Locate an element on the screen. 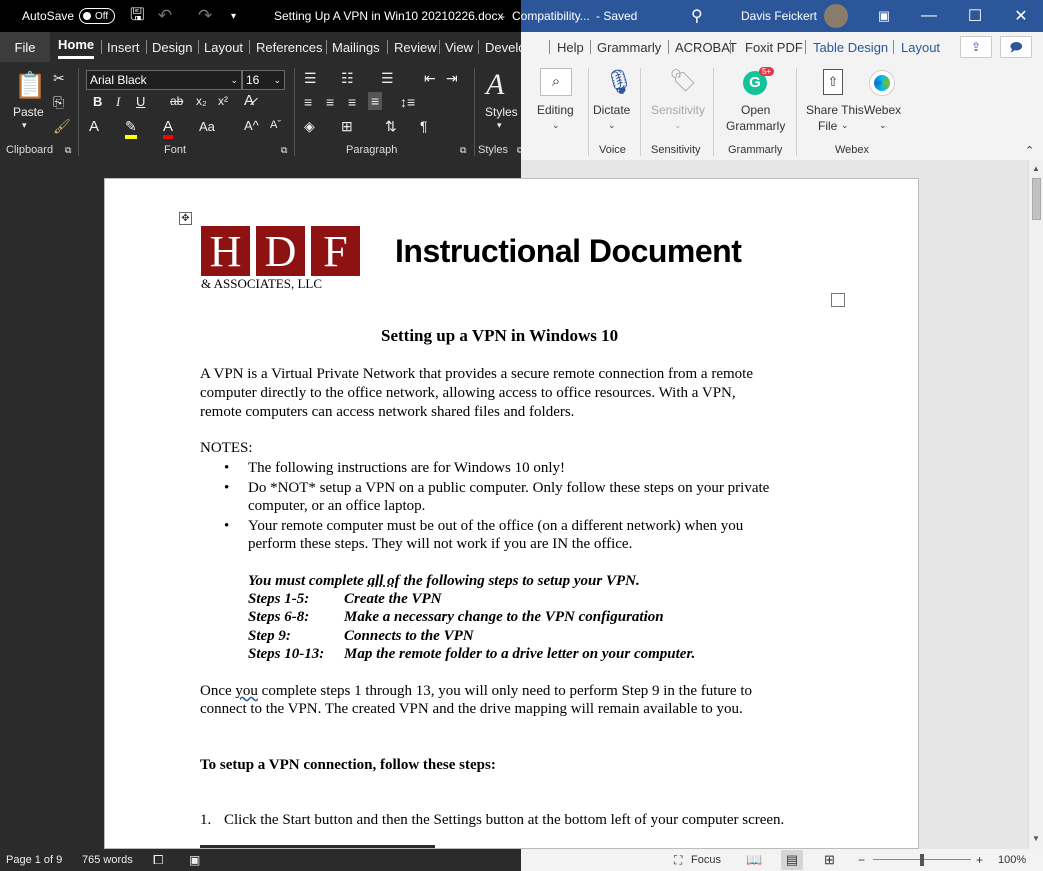 The width and height of the screenshot is (1043, 871). underline-icon: U is located at coordinates (140, 101).